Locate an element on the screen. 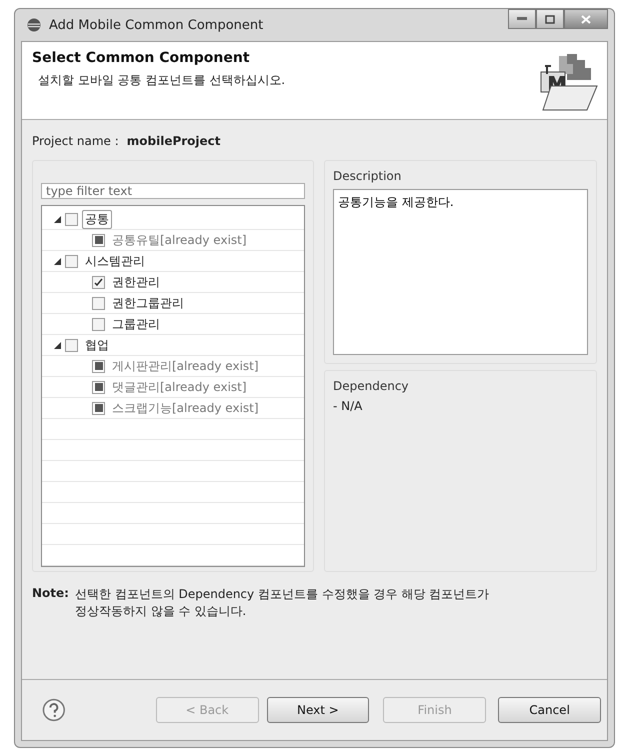  tree-item: 게시판관리[already exist] is located at coordinates (185, 366).